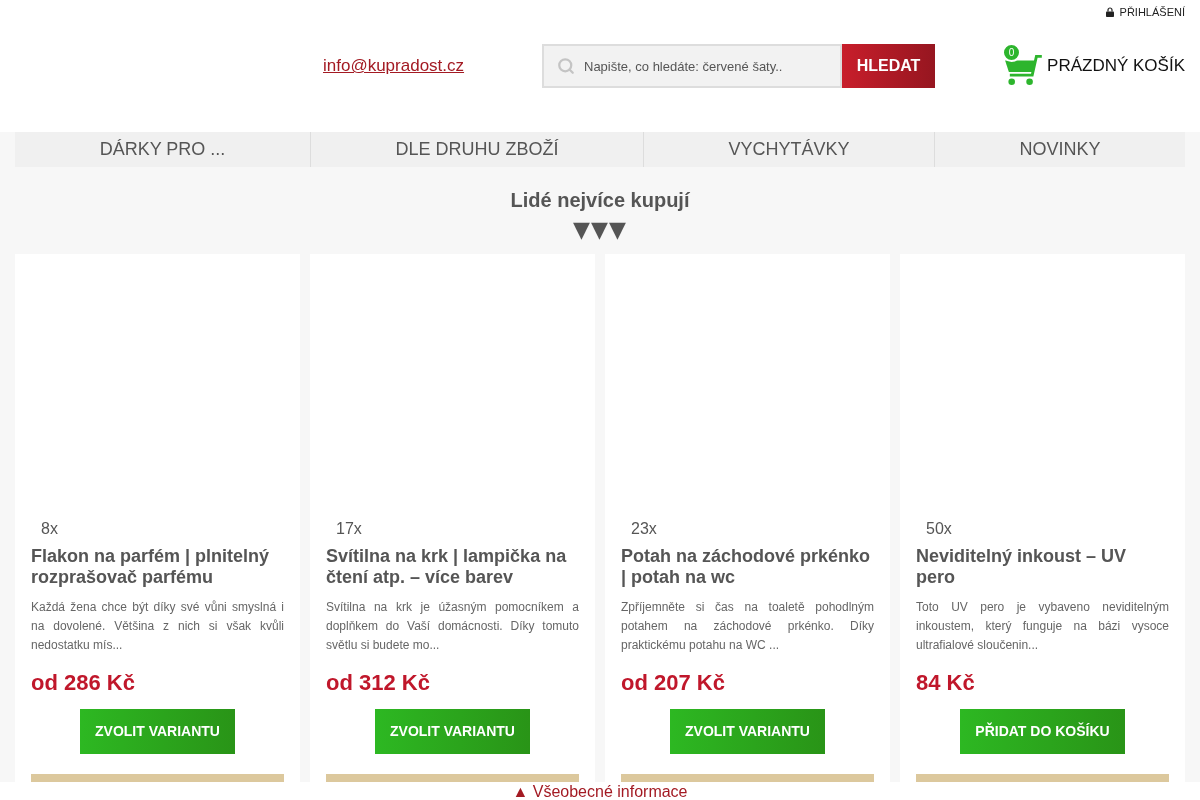 The width and height of the screenshot is (1200, 800). I want to click on general-info-link: ▲ Všeobecné informace, so click(600, 791).